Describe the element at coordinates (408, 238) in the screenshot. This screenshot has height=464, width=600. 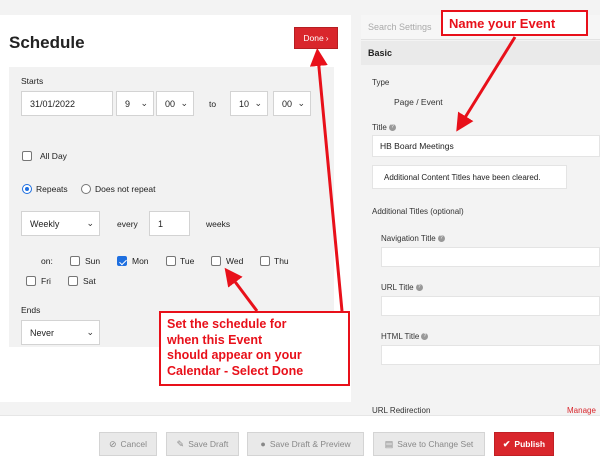
I see `navigation-title-text: Navigation Title` at that location.